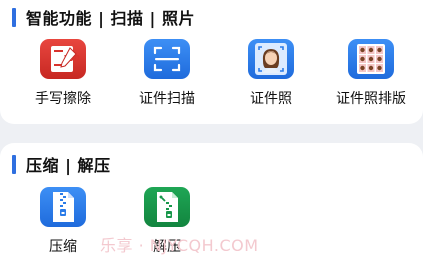 This screenshot has height=265, width=423. What do you see at coordinates (63, 247) in the screenshot?
I see `tool-label: 压缩` at bounding box center [63, 247].